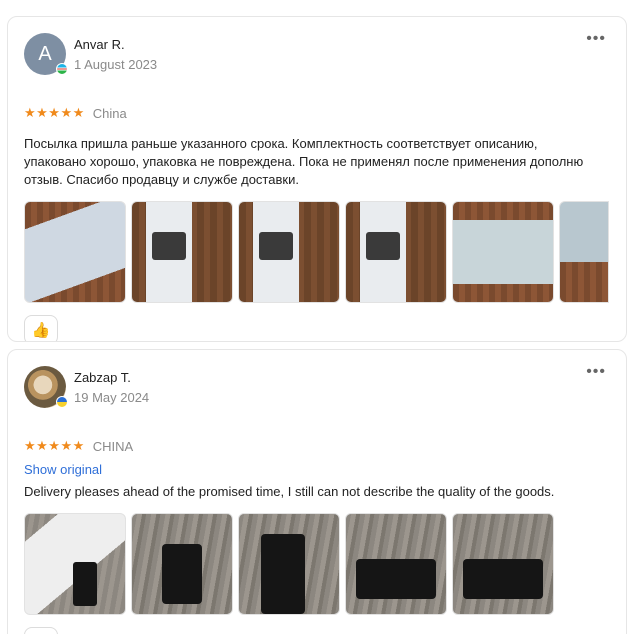 The width and height of the screenshot is (640, 634). What do you see at coordinates (317, 446) in the screenshot?
I see `rating-row: ★★★★★ CHINA` at bounding box center [317, 446].